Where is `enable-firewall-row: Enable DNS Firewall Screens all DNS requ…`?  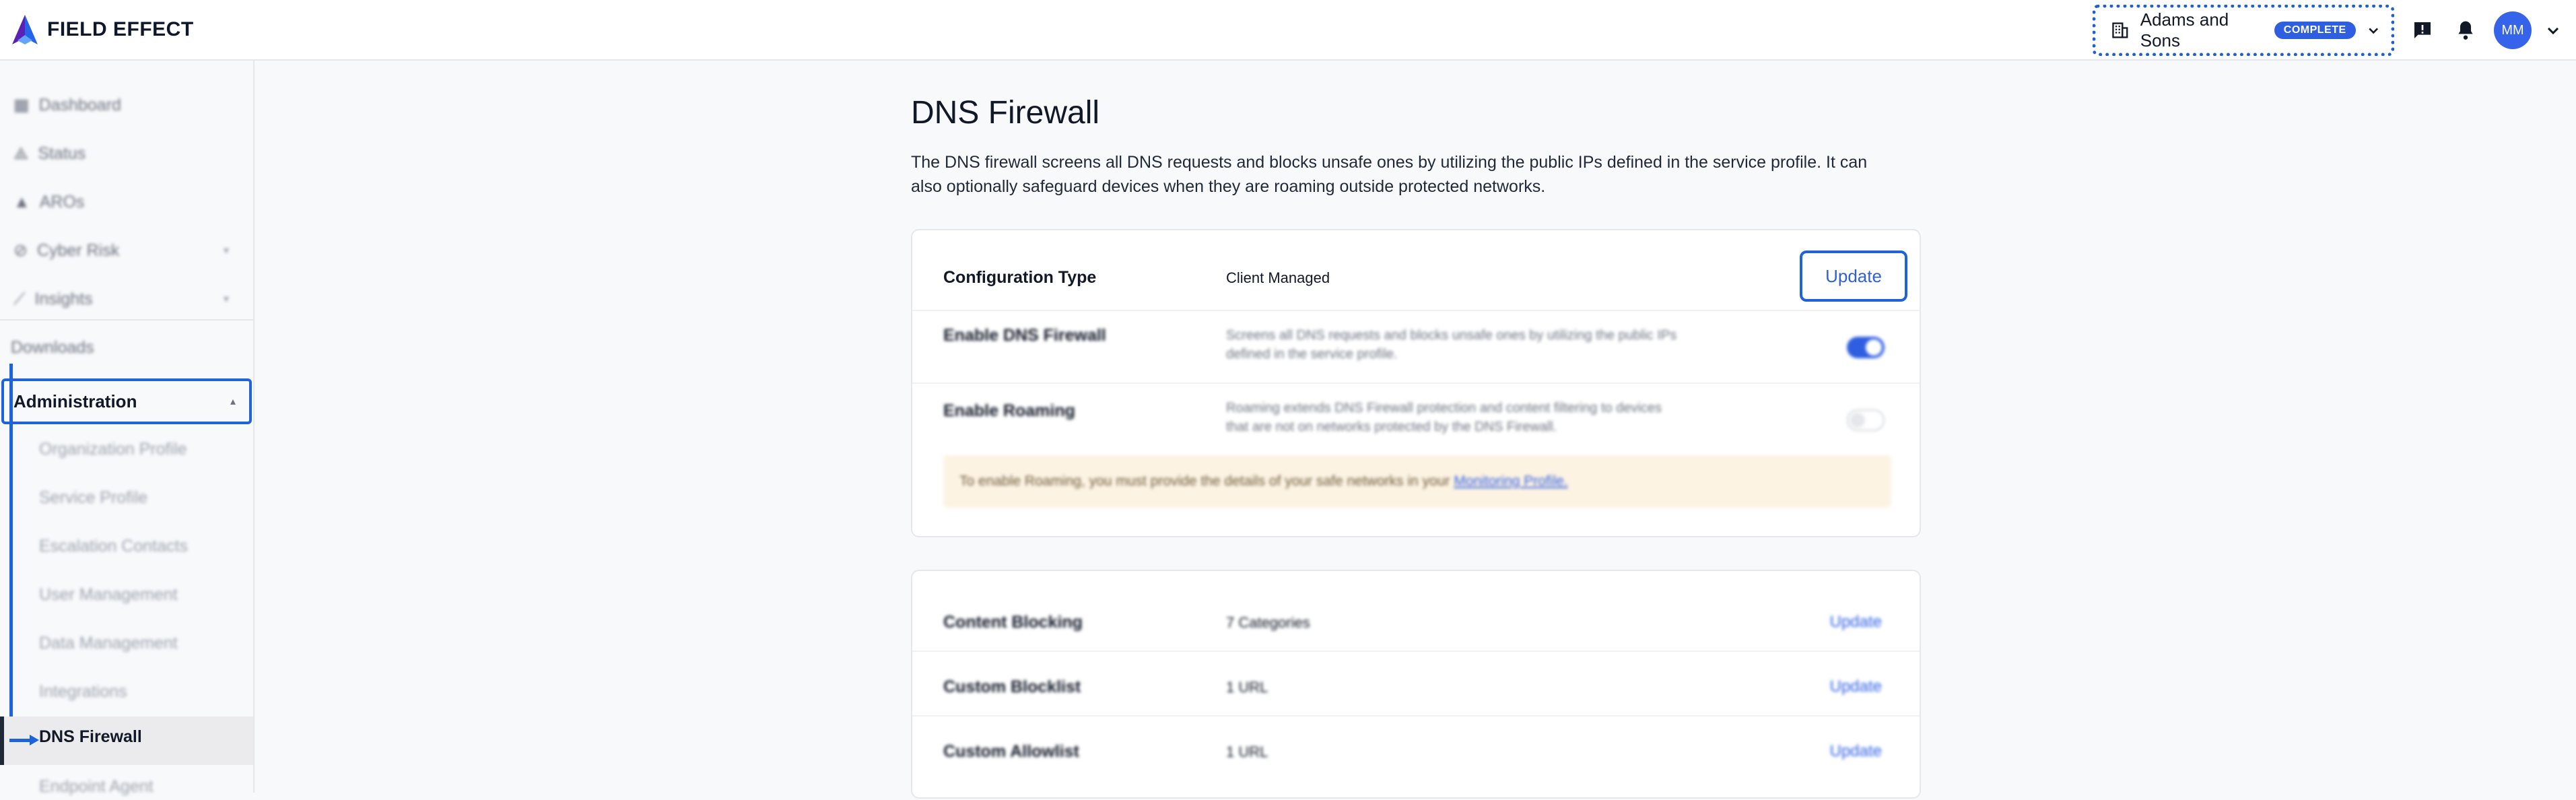 enable-firewall-row: Enable DNS Firewall Screens all DNS requ… is located at coordinates (1417, 346).